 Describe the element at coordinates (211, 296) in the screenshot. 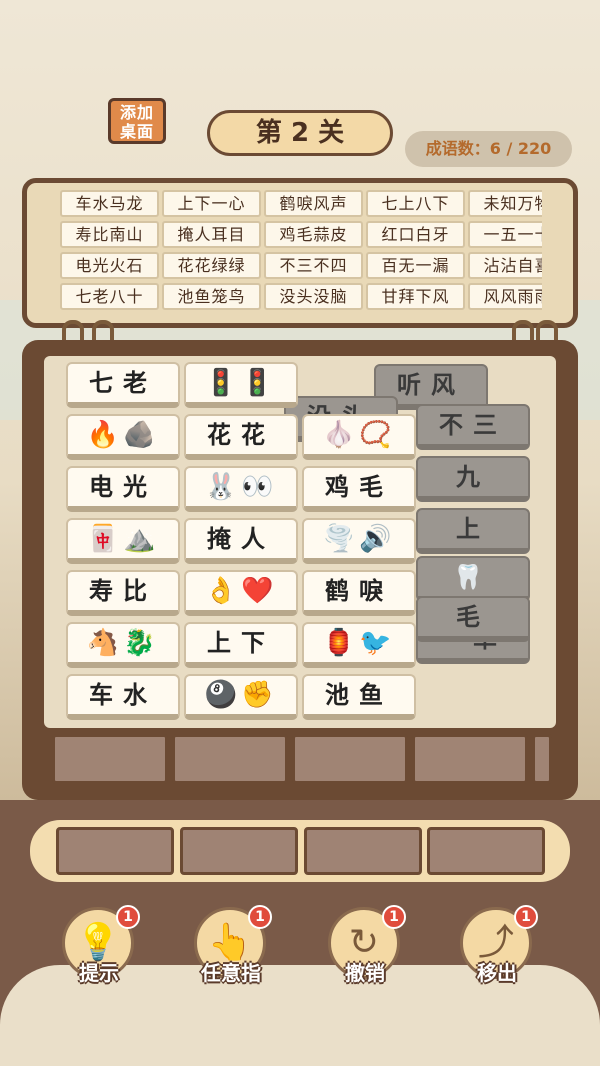

I see `idiom-item: 池鱼笼鸟` at that location.